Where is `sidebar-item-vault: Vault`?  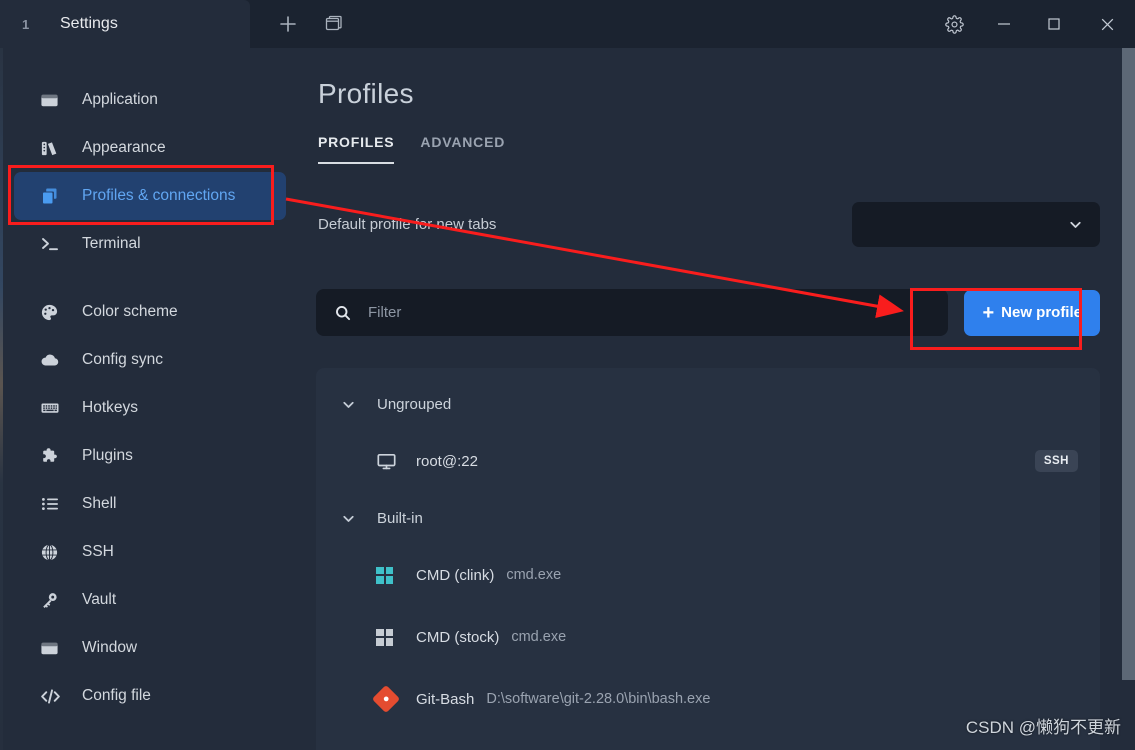
sidebar-item-vault: Vault is located at coordinates (150, 600).